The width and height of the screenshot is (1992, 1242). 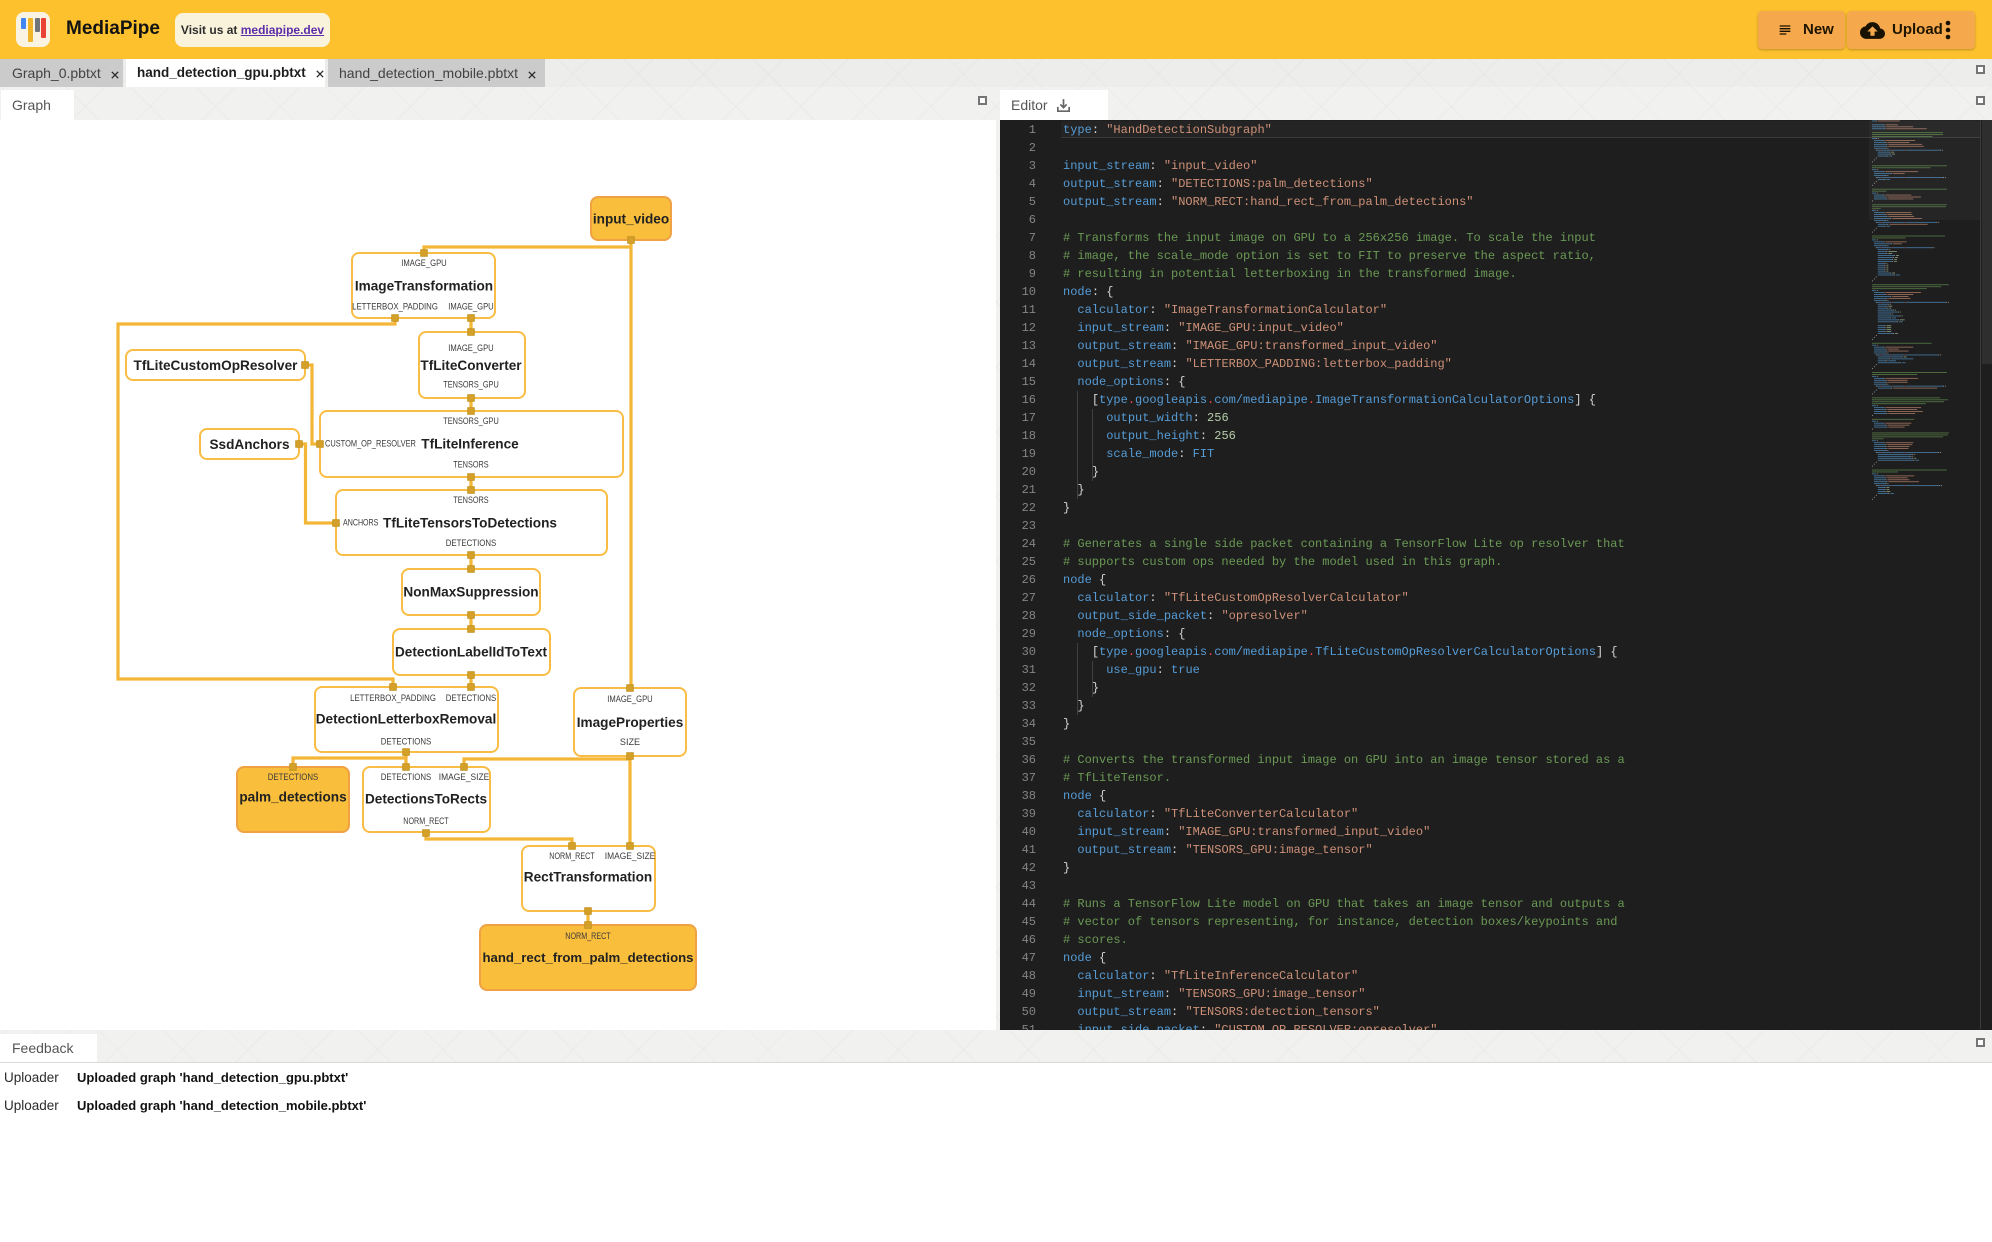 I want to click on svg-text: TfLiteConverter, so click(x=471, y=365).